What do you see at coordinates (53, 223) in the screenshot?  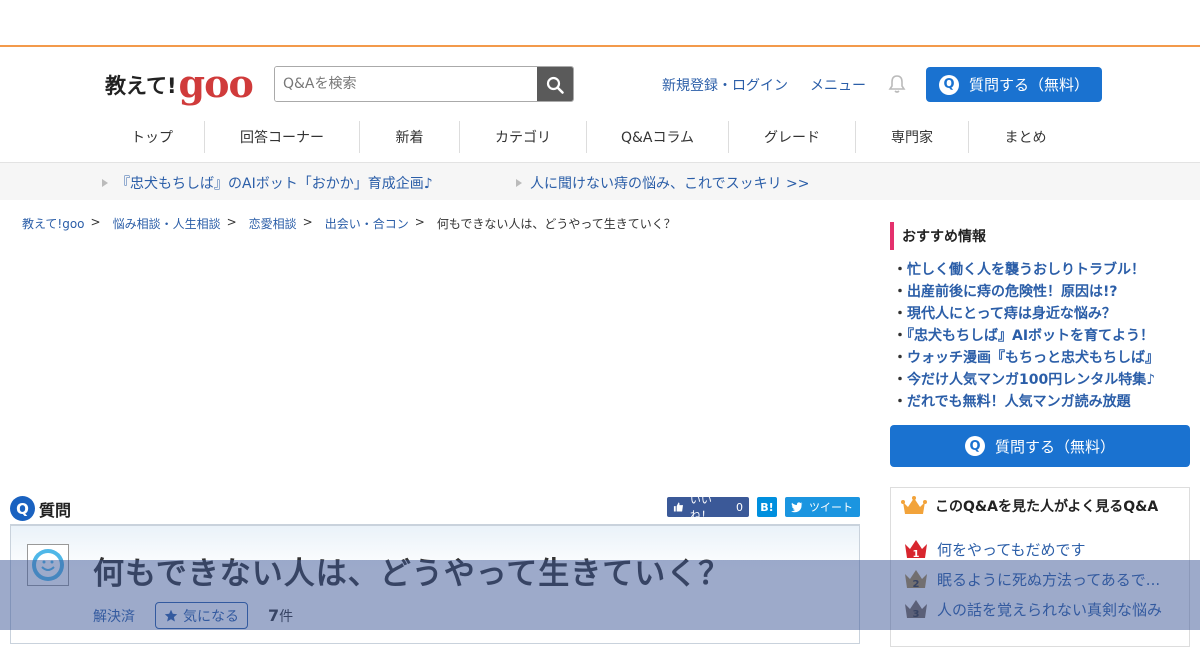 I see `breadcrumb-link: 教えて!goo` at bounding box center [53, 223].